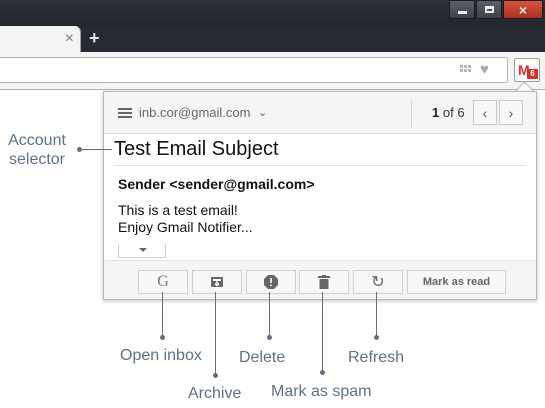 This screenshot has width=545, height=408. Describe the element at coordinates (456, 282) in the screenshot. I see `mark-as-read-button: Mark as read` at that location.